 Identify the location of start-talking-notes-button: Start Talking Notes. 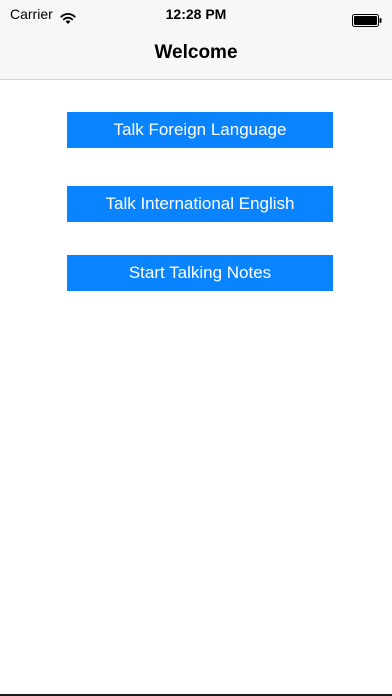
(200, 273).